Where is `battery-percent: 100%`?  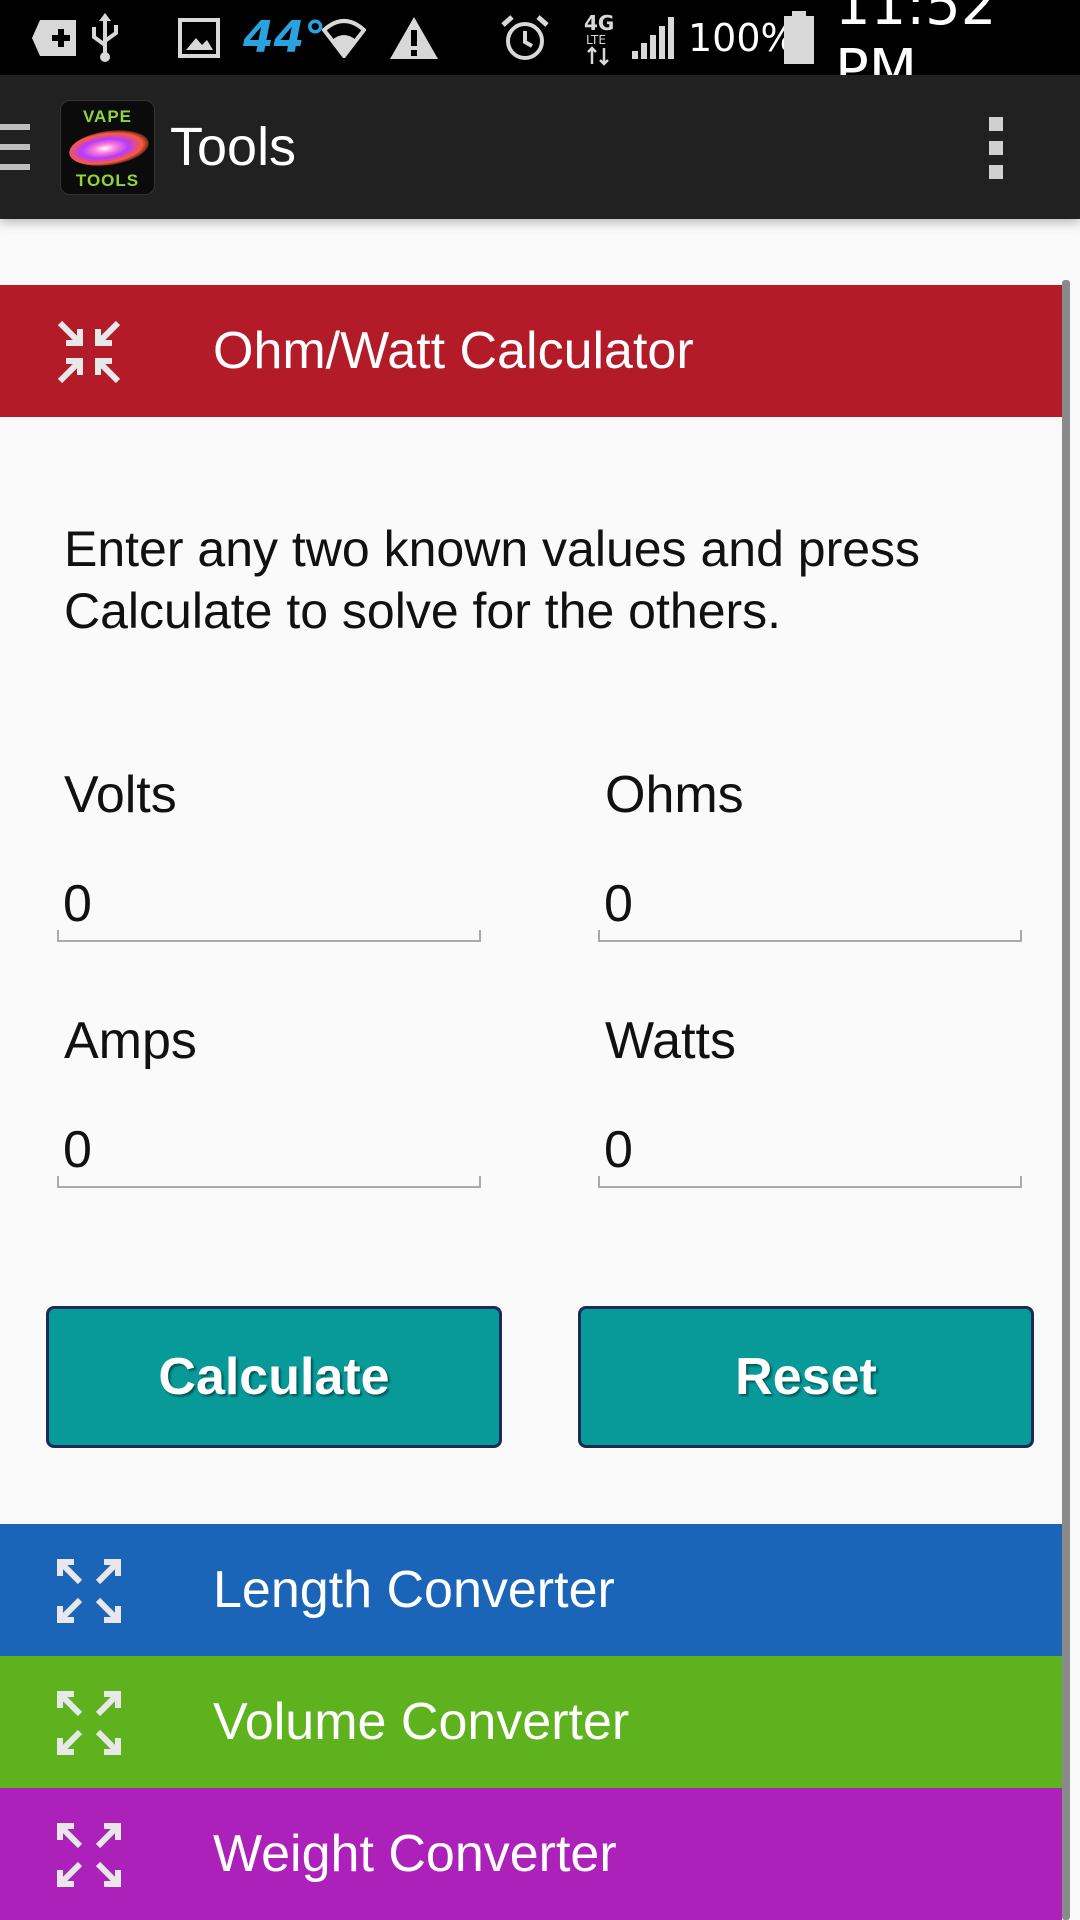 battery-percent: 100% is located at coordinates (742, 37).